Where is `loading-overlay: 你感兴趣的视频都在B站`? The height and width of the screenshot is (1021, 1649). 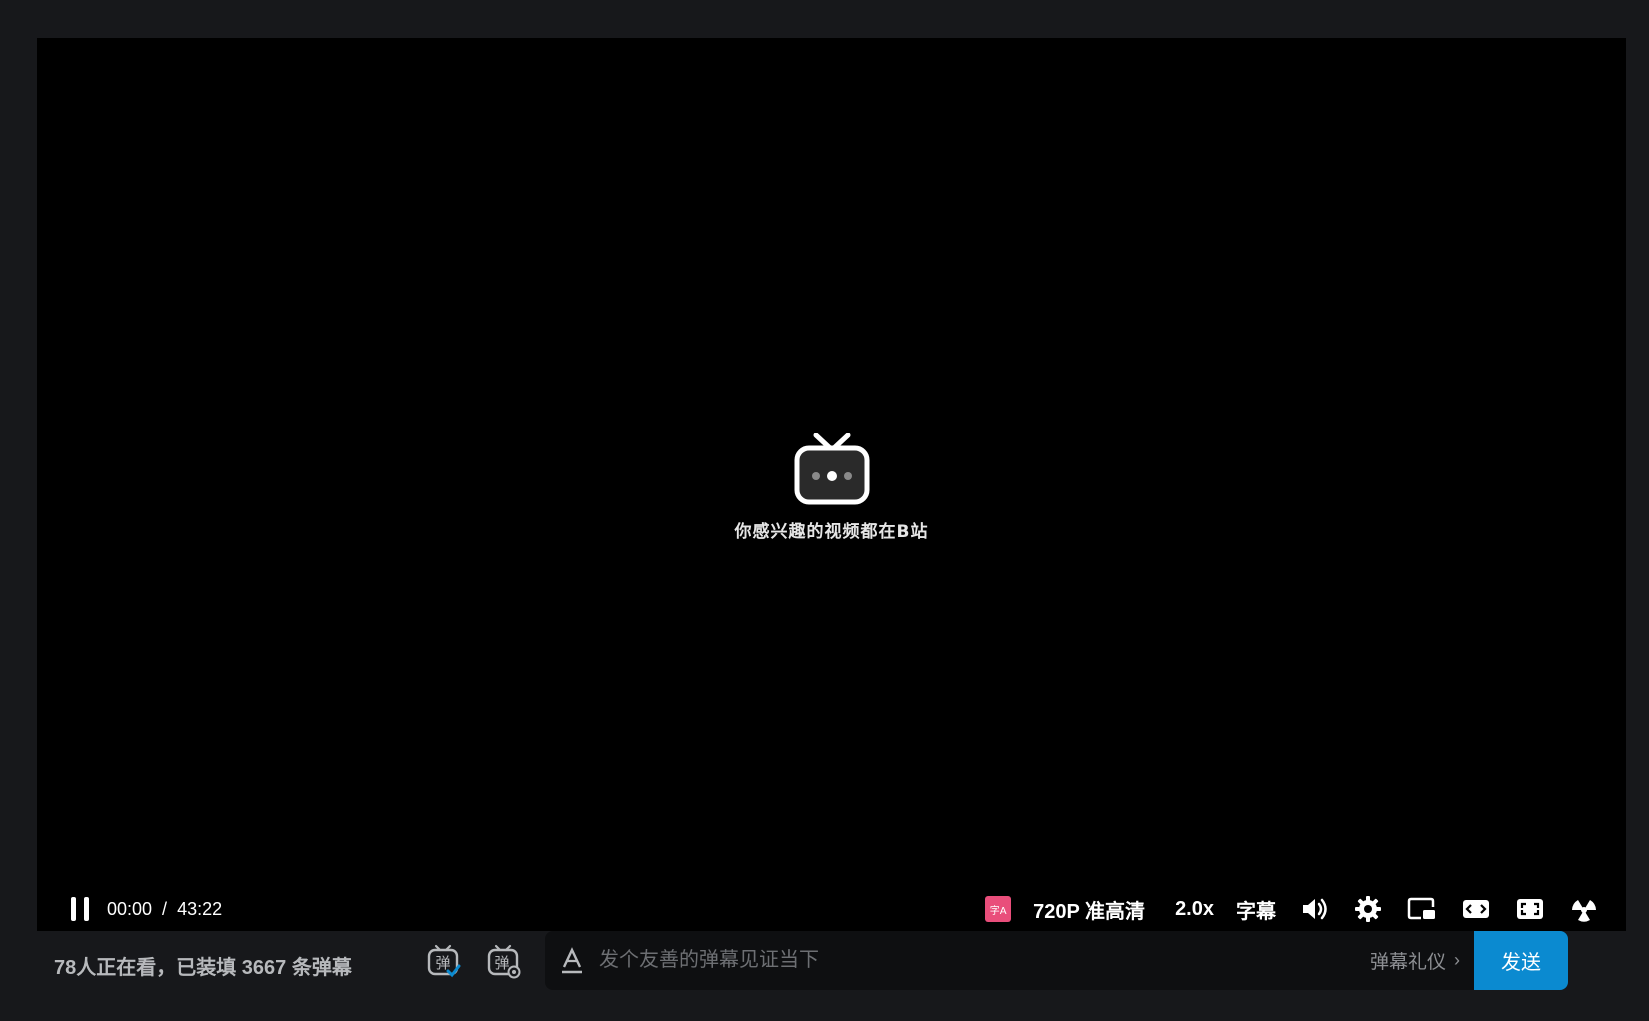 loading-overlay: 你感兴趣的视频都在B站 is located at coordinates (831, 487).